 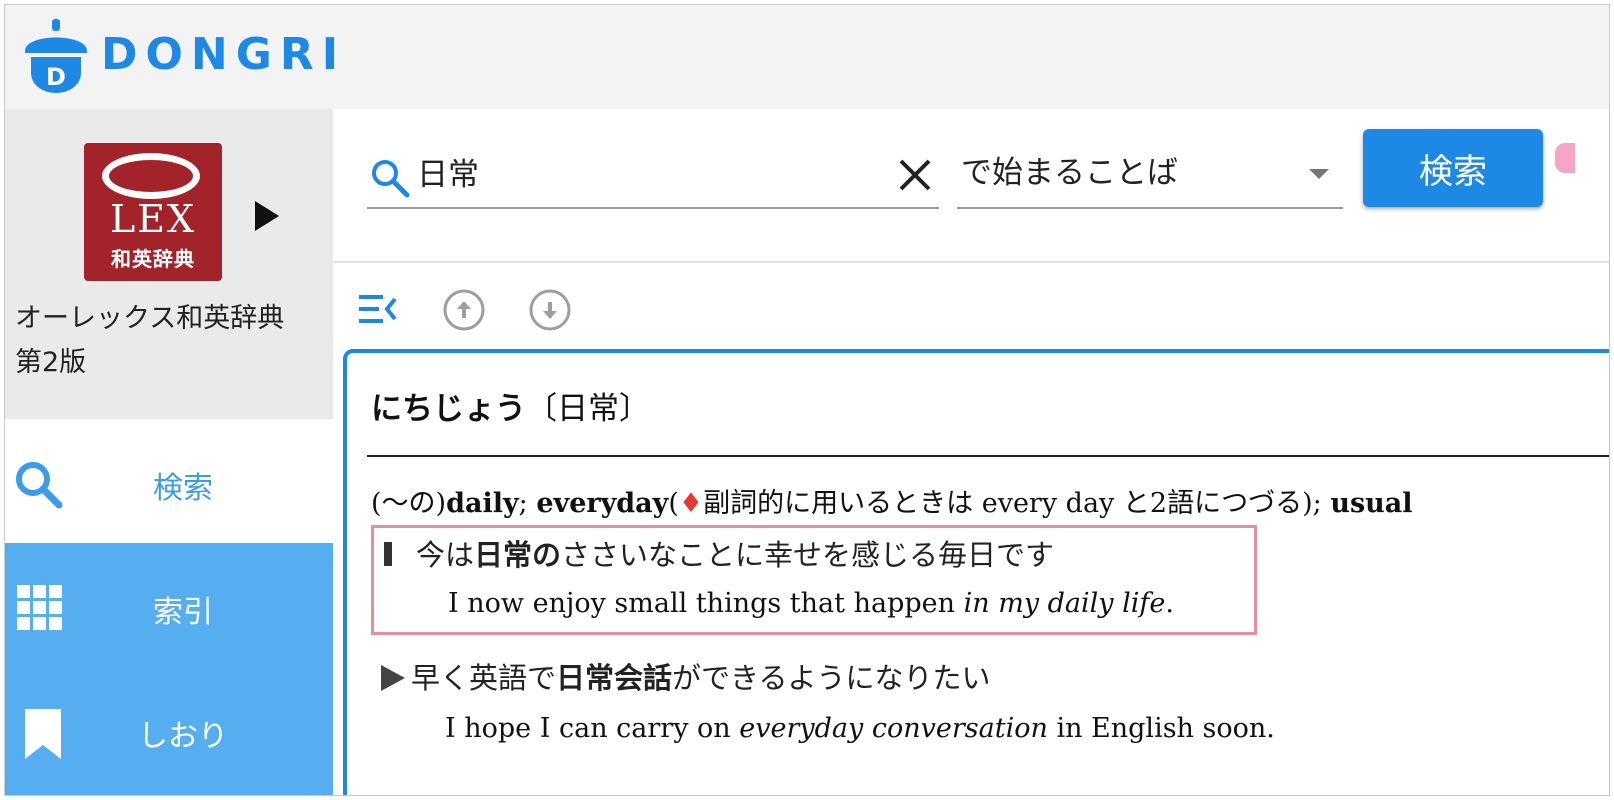 What do you see at coordinates (445, 555) in the screenshot?
I see `example-text: 今は` at bounding box center [445, 555].